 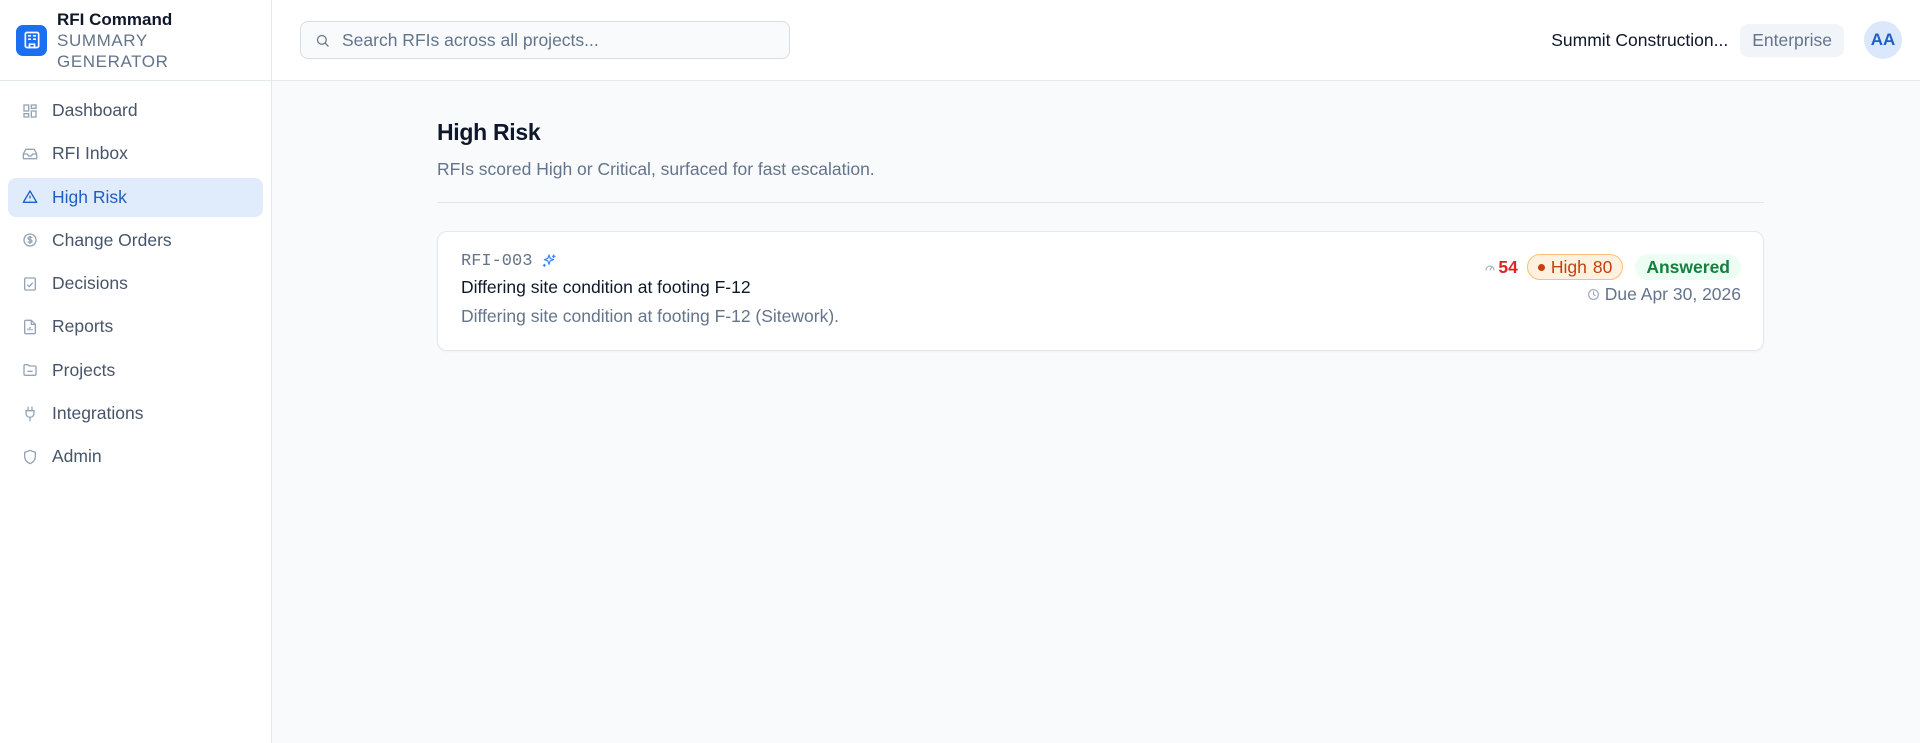 I want to click on search-icon, so click(x=322, y=40).